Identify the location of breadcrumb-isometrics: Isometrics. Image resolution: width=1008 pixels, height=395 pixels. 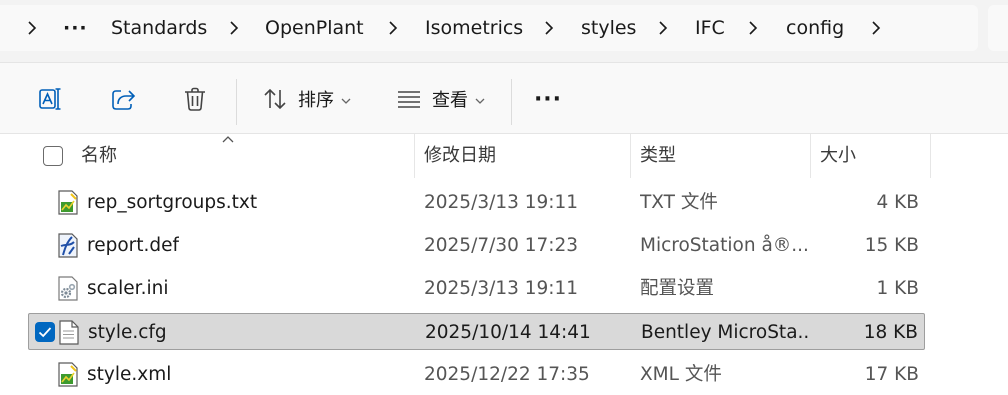
(474, 28).